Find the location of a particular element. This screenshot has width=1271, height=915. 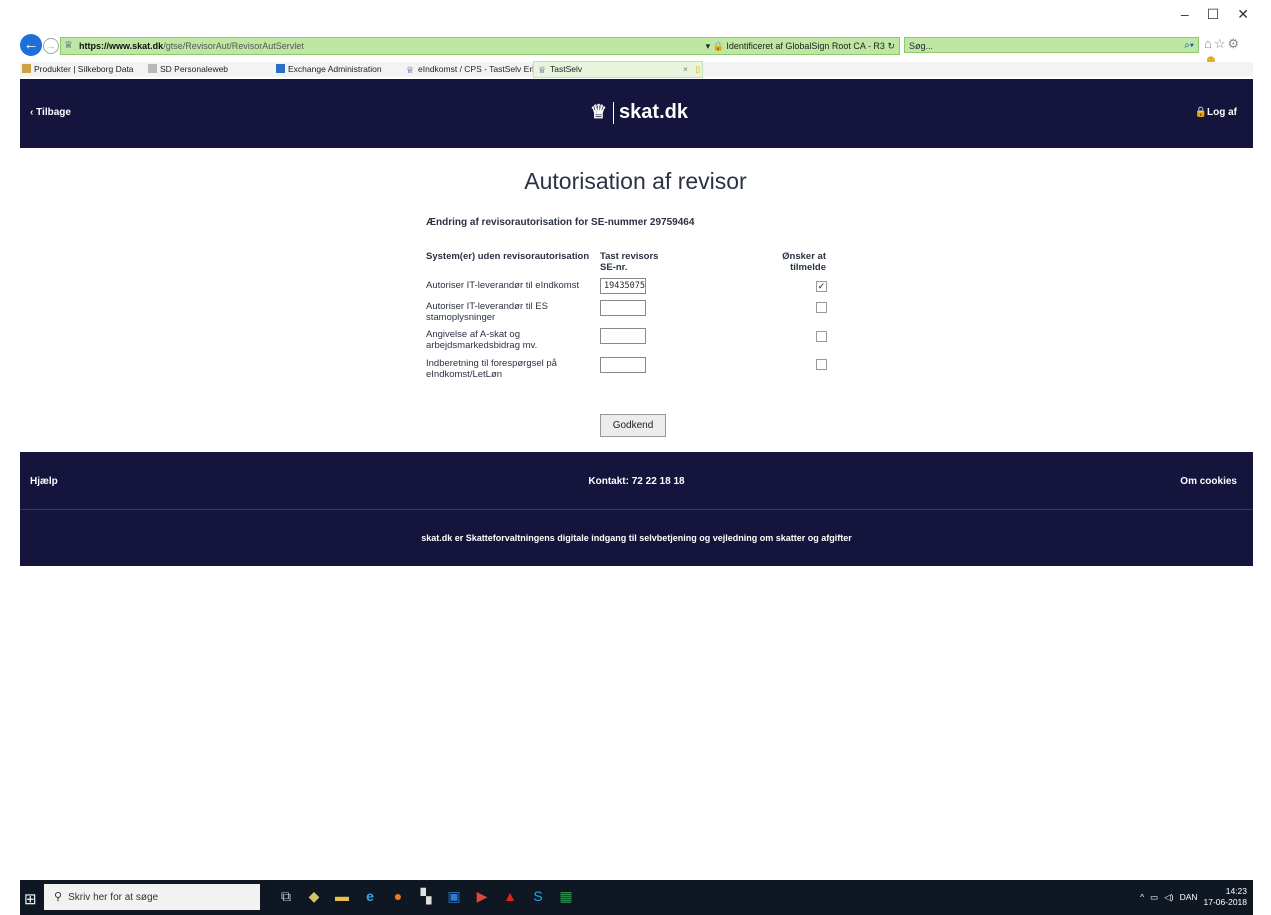

enroll-checkbox-es is located at coordinates (821, 307).